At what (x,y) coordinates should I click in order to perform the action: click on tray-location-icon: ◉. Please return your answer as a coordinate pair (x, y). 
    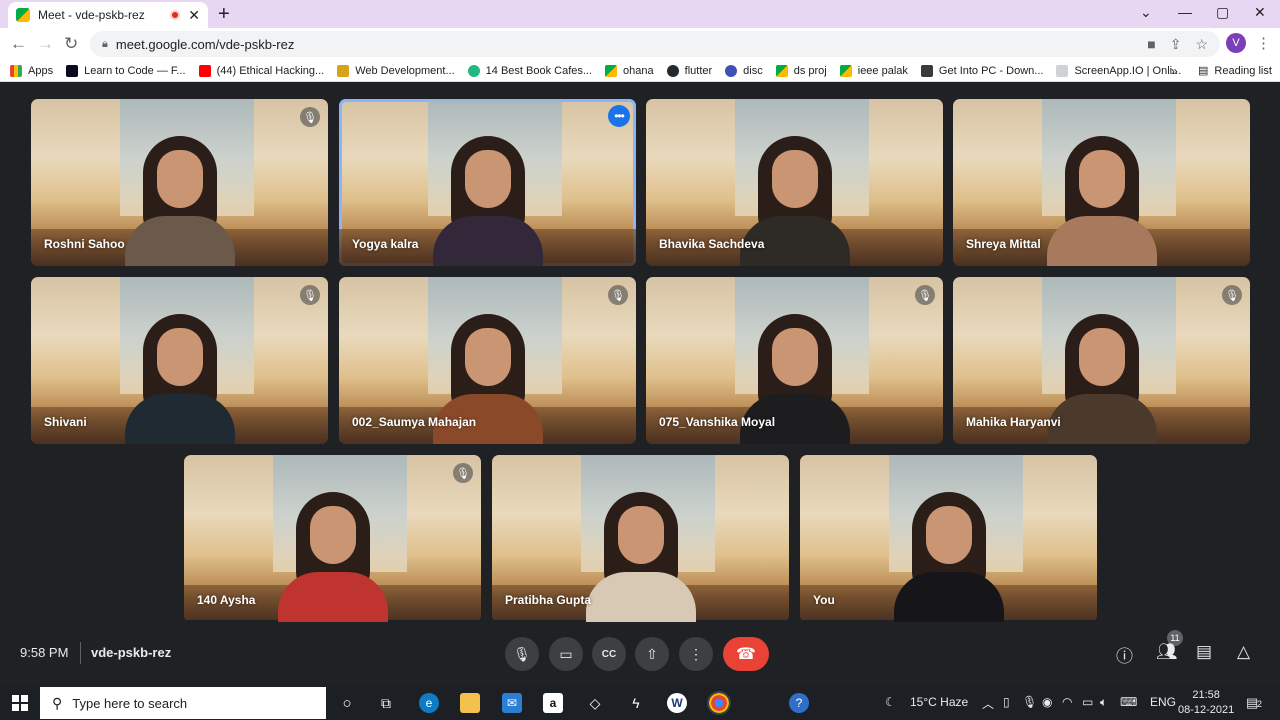
    Looking at the image, I should click on (1047, 702).